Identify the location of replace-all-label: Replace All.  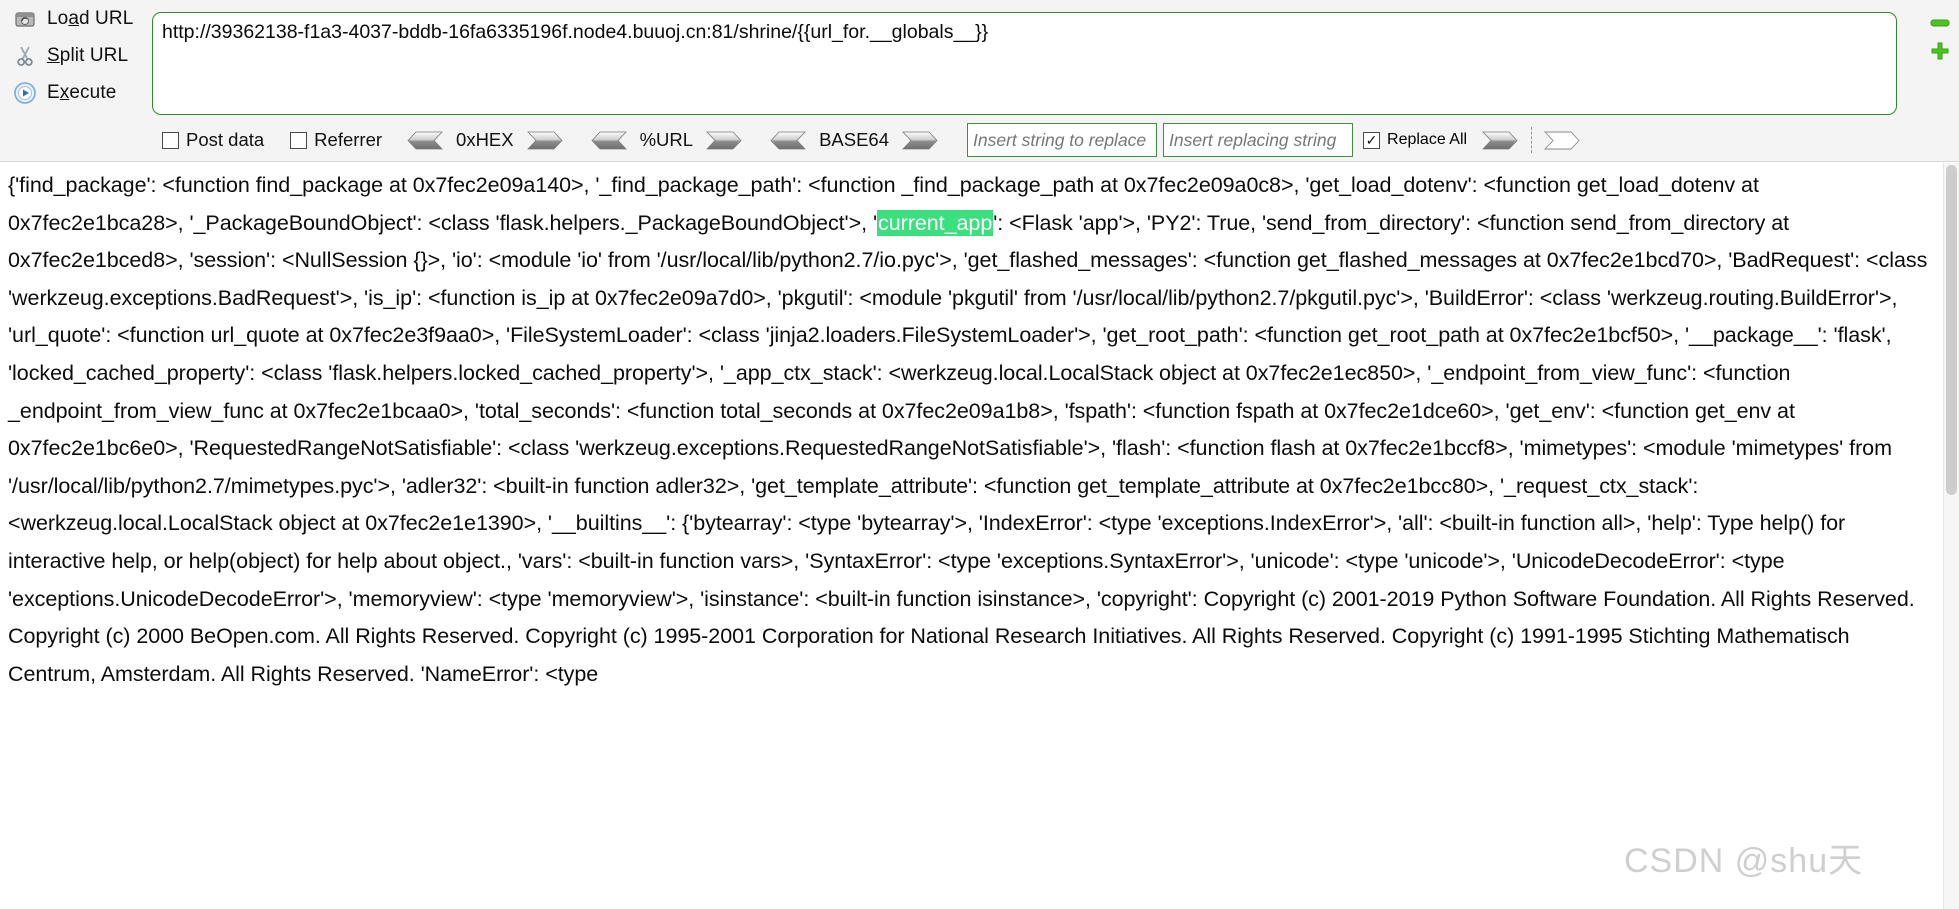
(1427, 139).